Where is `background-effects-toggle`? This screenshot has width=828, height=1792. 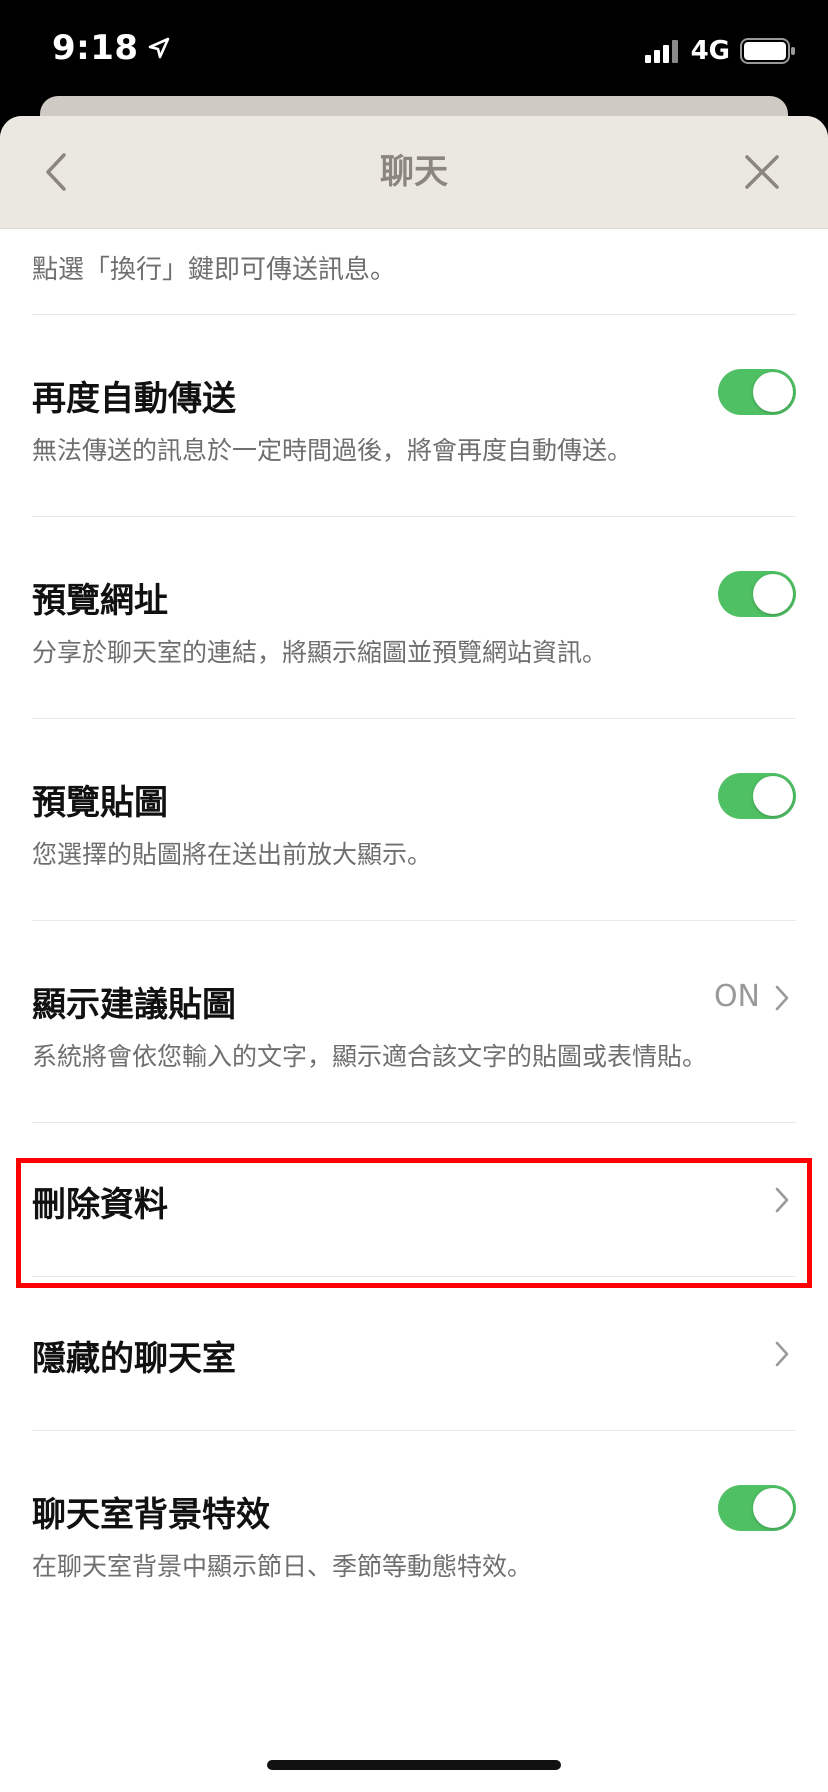
background-effects-toggle is located at coordinates (757, 1508).